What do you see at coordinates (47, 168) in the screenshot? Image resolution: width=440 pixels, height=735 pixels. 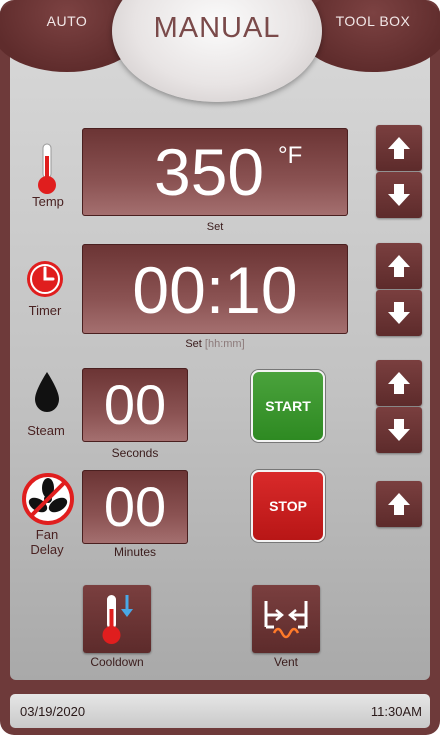 I see `thermometer-icon` at bounding box center [47, 168].